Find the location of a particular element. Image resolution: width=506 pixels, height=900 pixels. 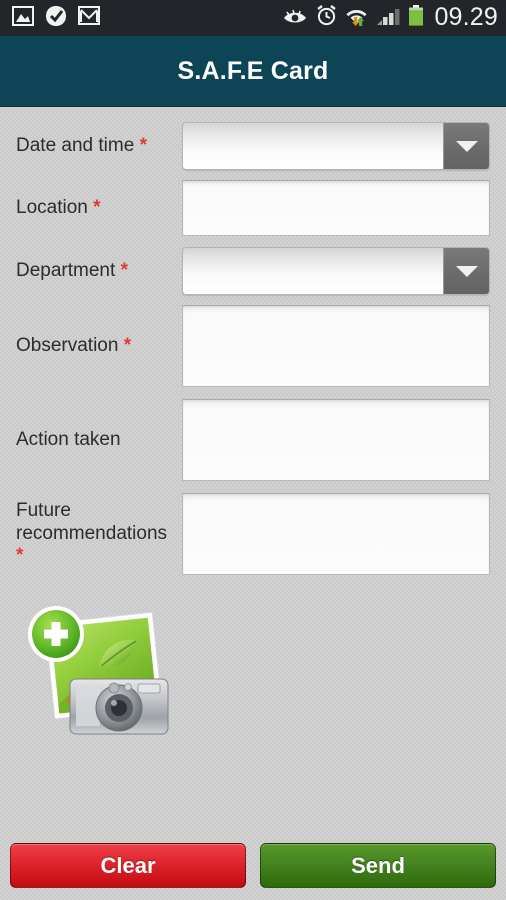

field-wrap-department is located at coordinates (336, 271).